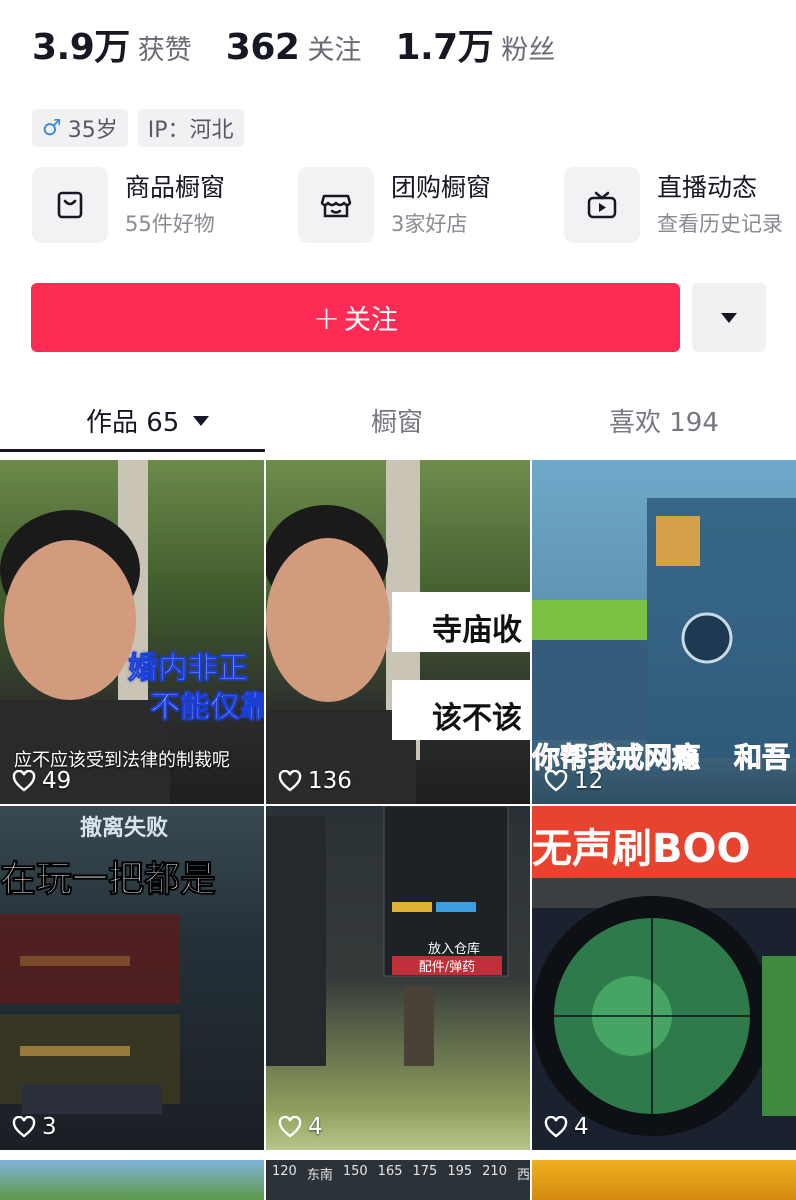 Image resolution: width=796 pixels, height=1200 pixels. I want to click on video-caption: 放入仓库, so click(454, 949).